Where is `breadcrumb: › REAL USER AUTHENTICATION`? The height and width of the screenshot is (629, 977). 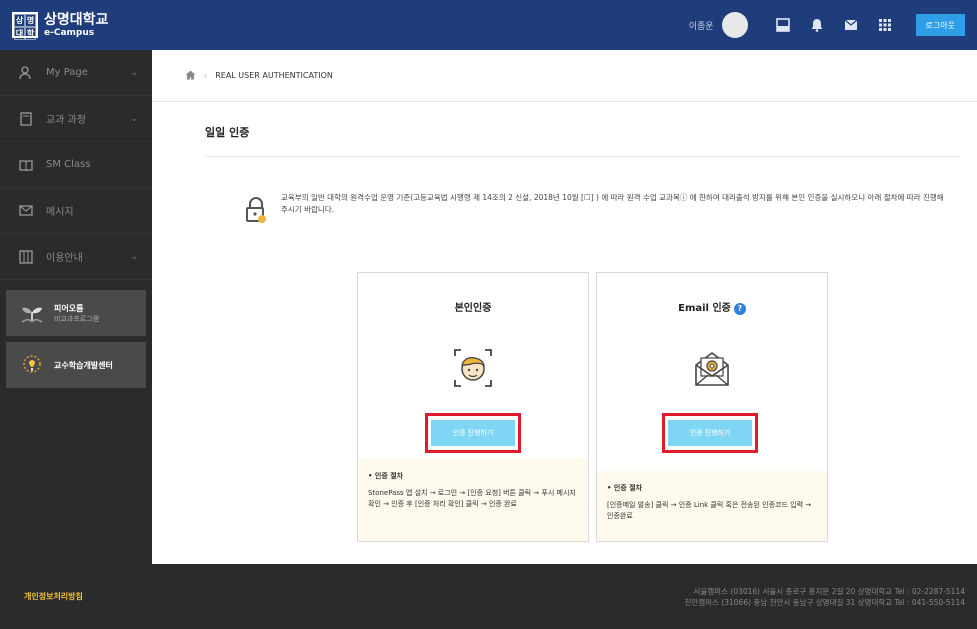 breadcrumb: › REAL USER AUTHENTICATION is located at coordinates (564, 76).